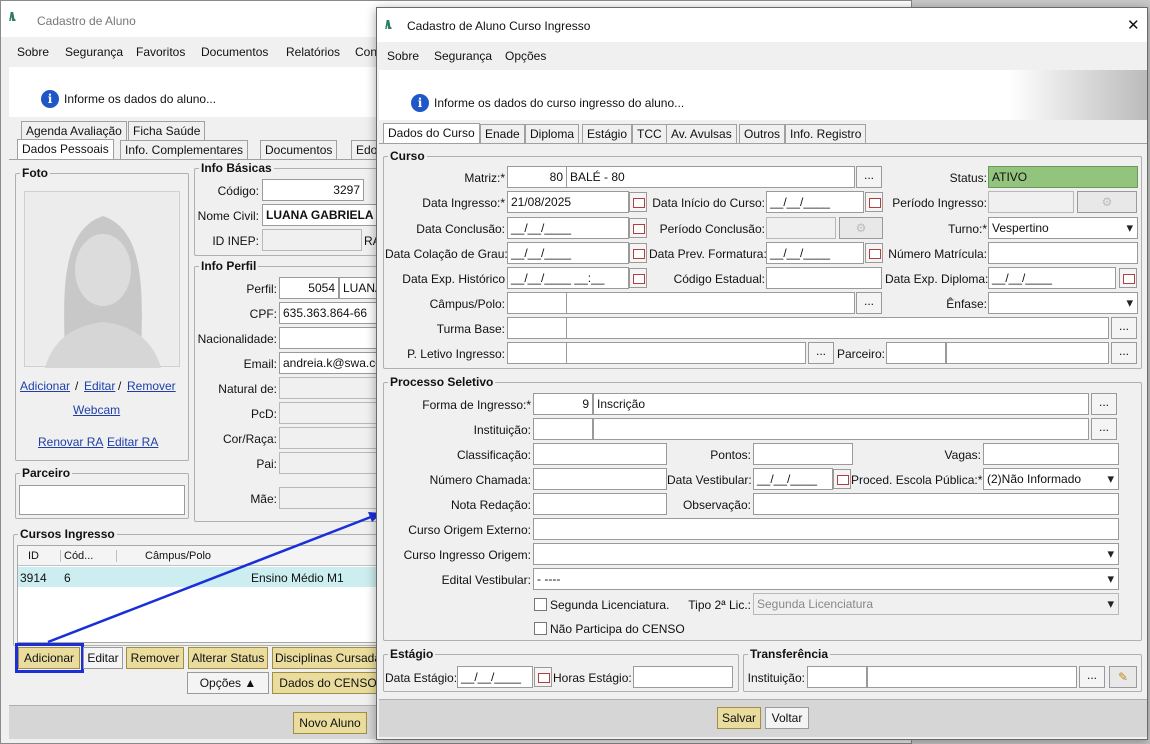 Image resolution: width=1150 pixels, height=744 pixels. What do you see at coordinates (962, 455) in the screenshot?
I see `vacancies-label: Vagas:` at bounding box center [962, 455].